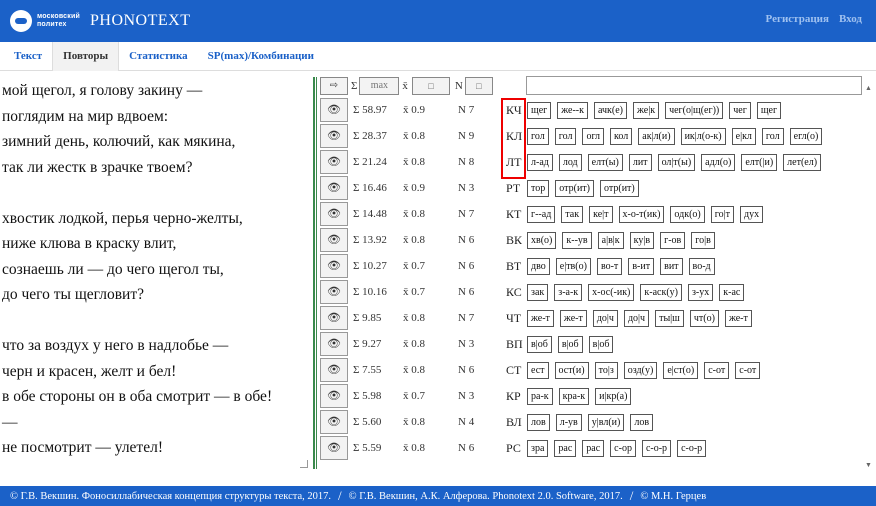  I want to click on repeat-chip: чег(о|щ(ег)), so click(694, 110).